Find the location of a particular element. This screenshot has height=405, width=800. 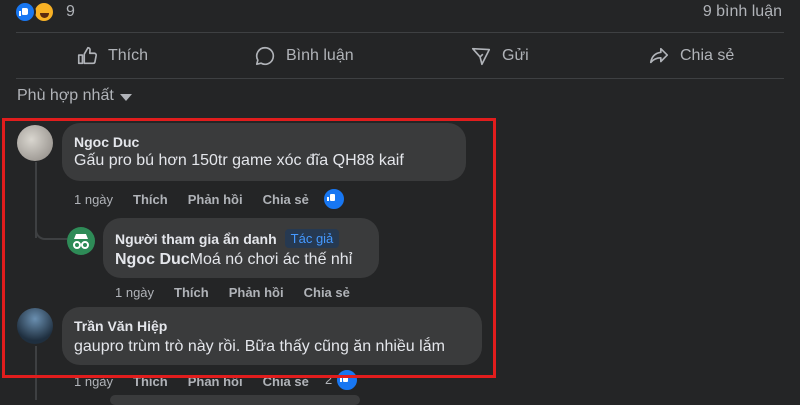

like-button: Thích is located at coordinates (112, 56).